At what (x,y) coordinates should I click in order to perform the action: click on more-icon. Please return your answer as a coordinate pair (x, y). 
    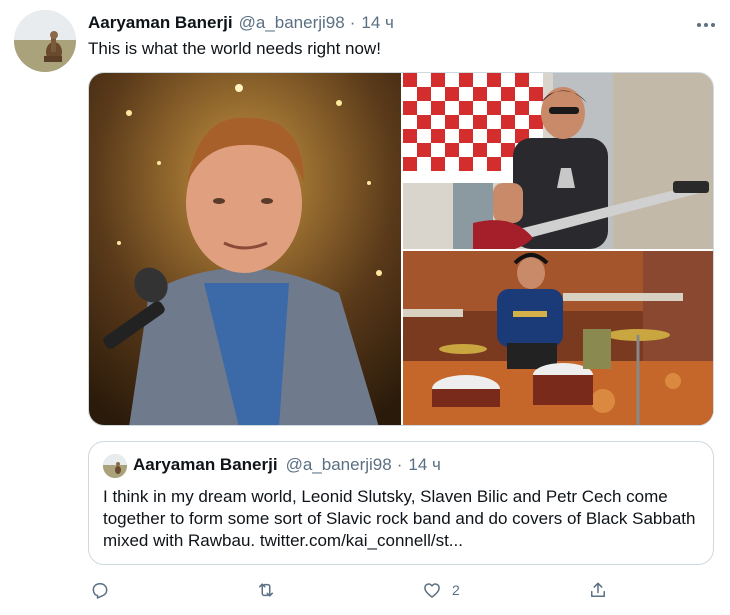
    Looking at the image, I should click on (706, 22).